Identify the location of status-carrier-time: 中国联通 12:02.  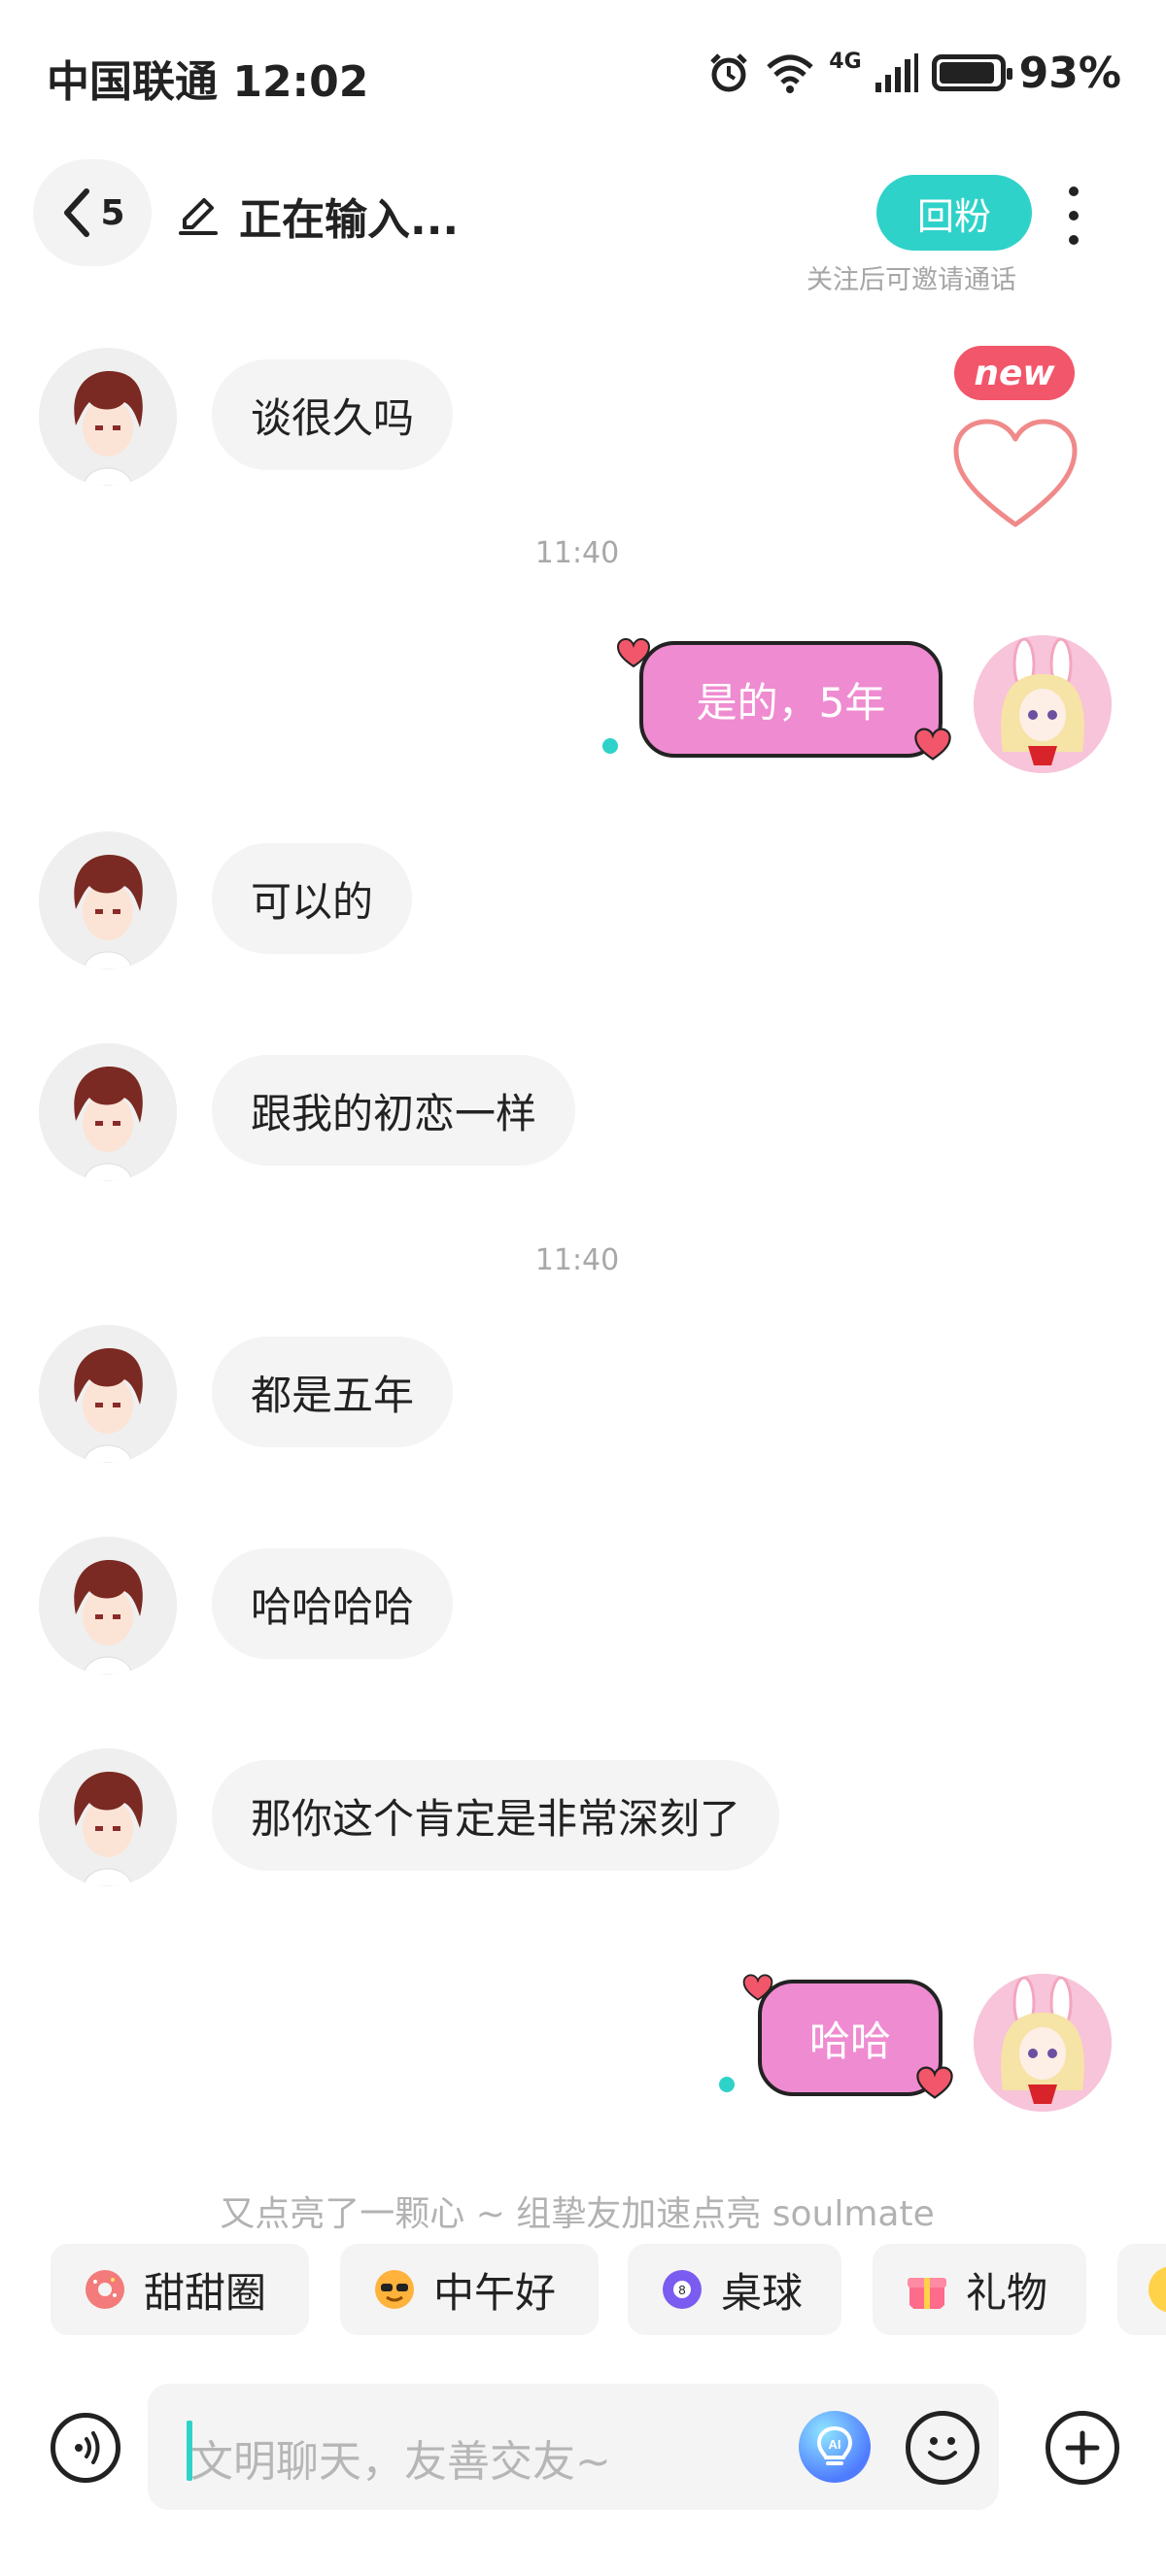
(207, 78).